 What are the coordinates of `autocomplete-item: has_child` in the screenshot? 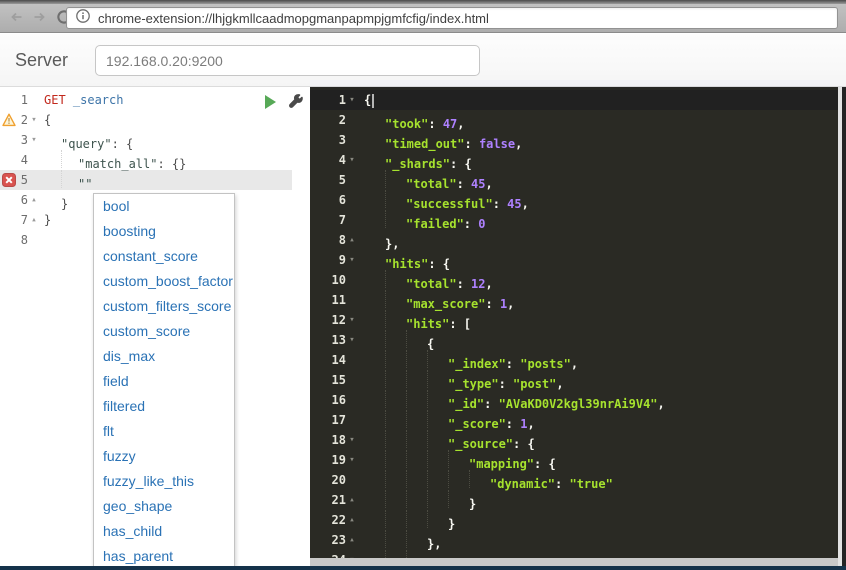 It's located at (164, 531).